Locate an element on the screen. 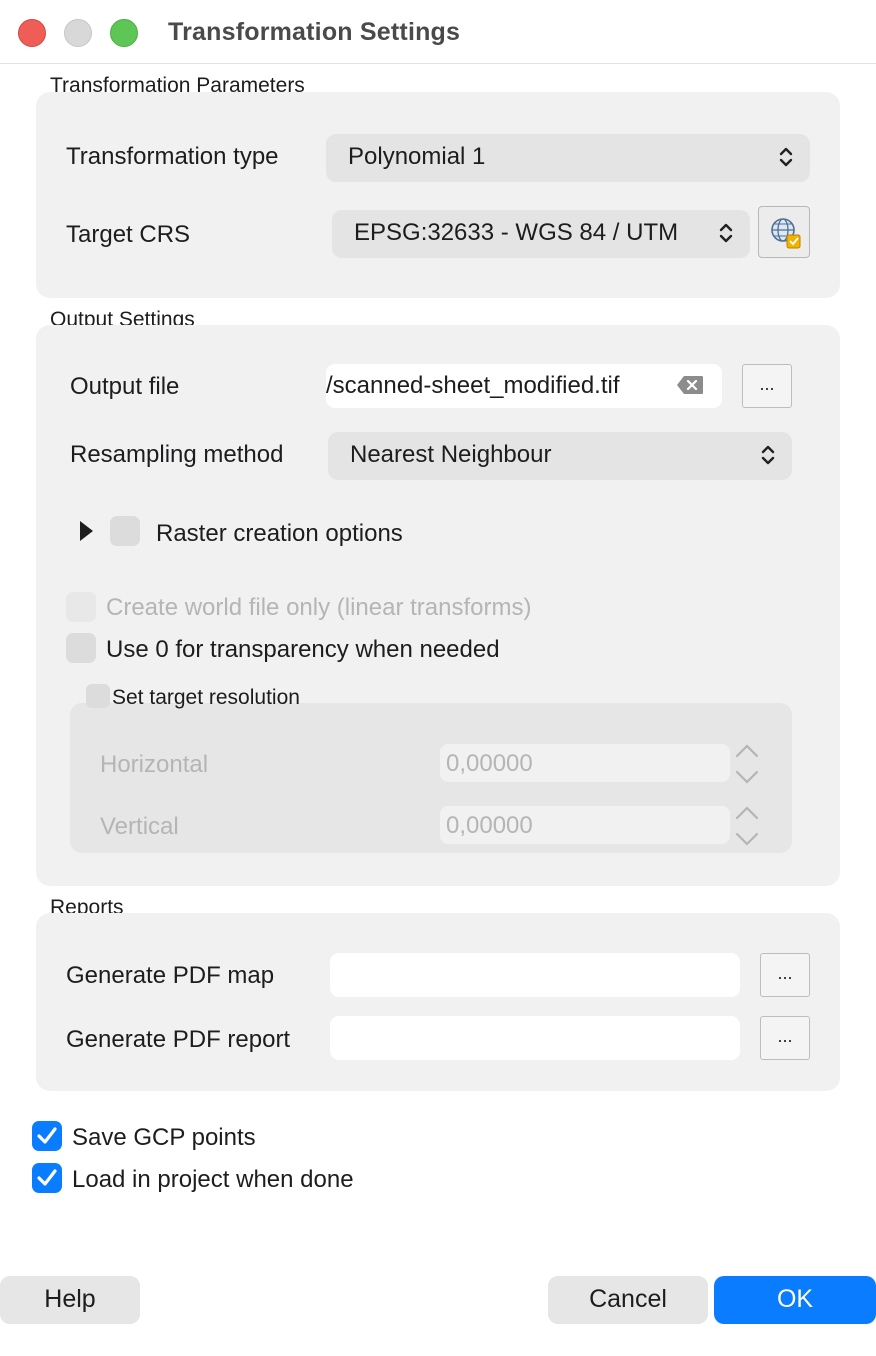 The height and width of the screenshot is (1356, 876). ok-button: OK is located at coordinates (795, 1300).